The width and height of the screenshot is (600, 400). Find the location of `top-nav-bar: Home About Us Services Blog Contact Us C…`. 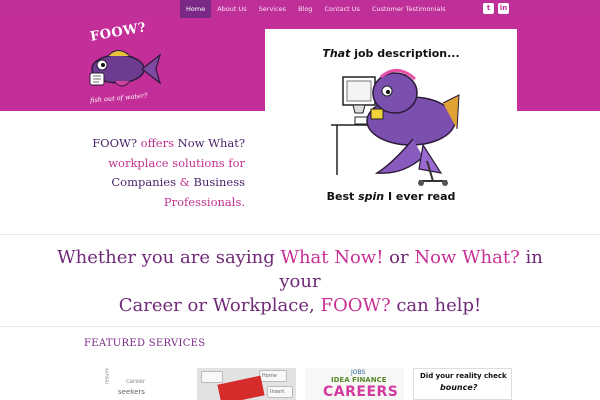

top-nav-bar: Home About Us Services Blog Contact Us C… is located at coordinates (300, 9).